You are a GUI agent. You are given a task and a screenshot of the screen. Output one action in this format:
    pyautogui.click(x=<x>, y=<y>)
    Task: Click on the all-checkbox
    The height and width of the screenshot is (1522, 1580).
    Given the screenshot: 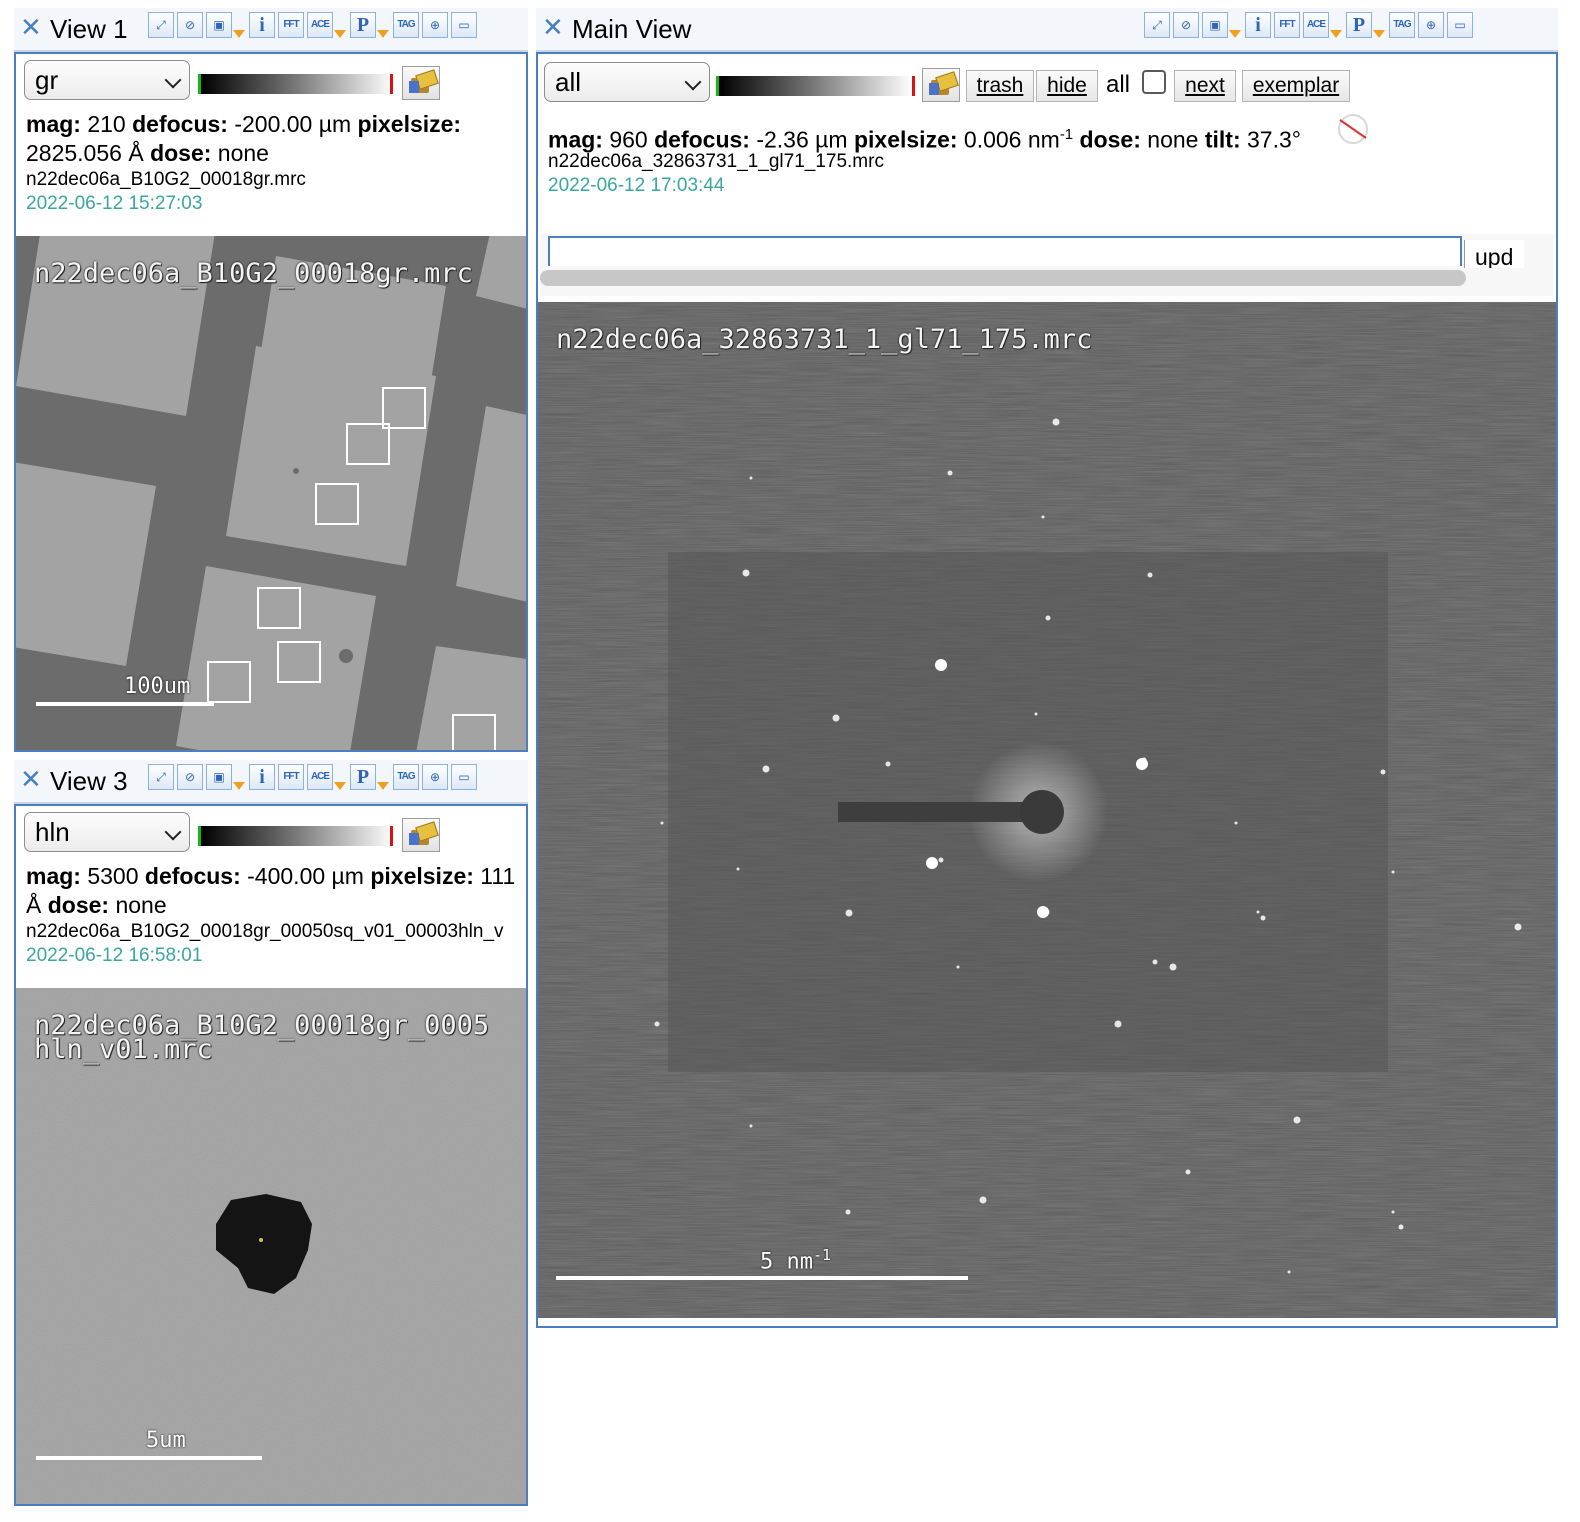 What is the action you would take?
    pyautogui.click(x=1154, y=82)
    